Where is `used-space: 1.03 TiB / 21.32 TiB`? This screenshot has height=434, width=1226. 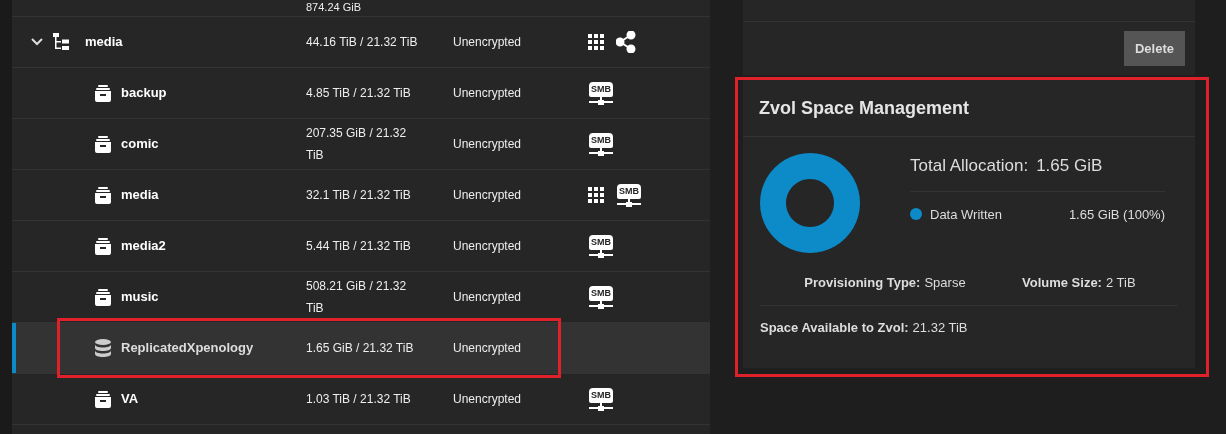
used-space: 1.03 TiB / 21.32 TiB is located at coordinates (359, 399).